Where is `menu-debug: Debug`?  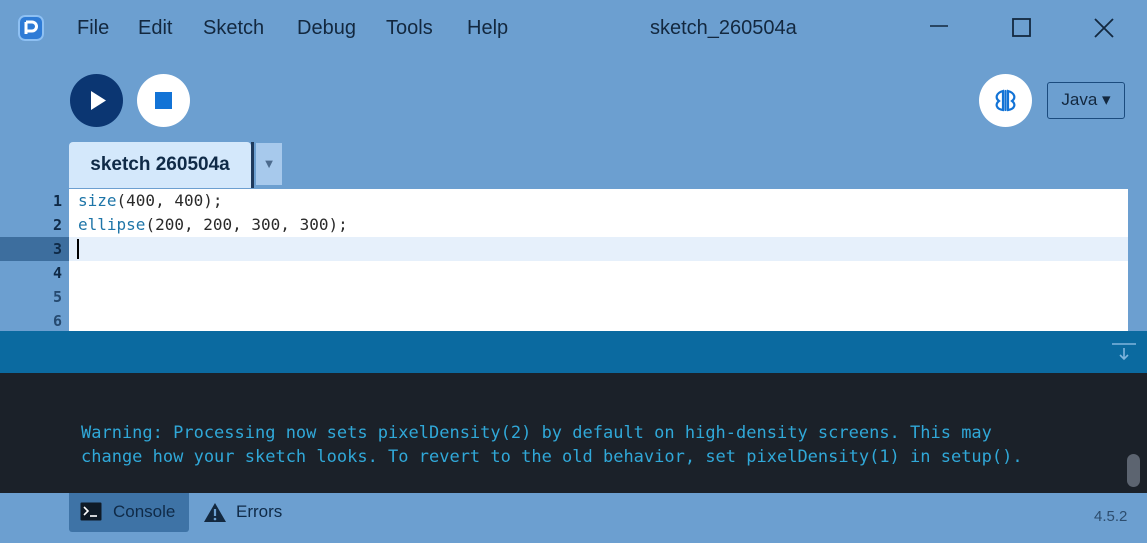 menu-debug: Debug is located at coordinates (326, 28).